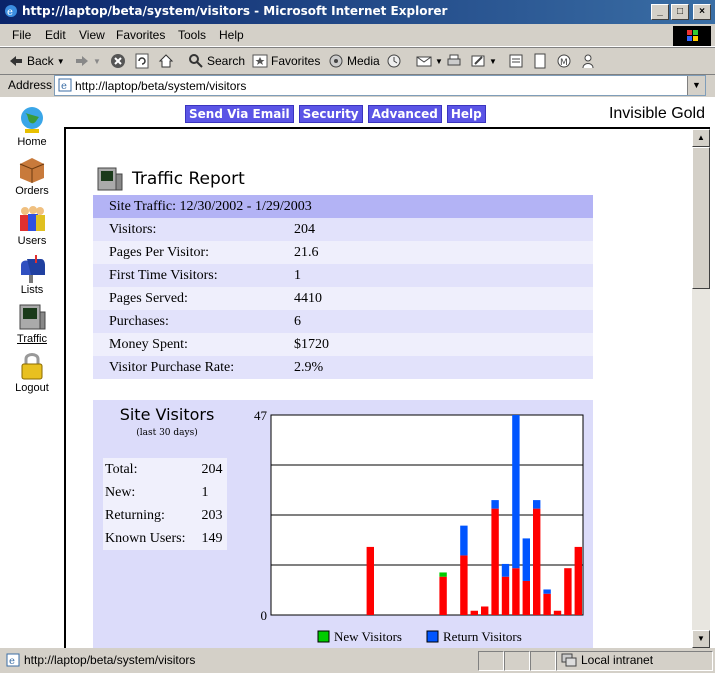 The height and width of the screenshot is (673, 715). I want to click on research-button, so click(540, 61).